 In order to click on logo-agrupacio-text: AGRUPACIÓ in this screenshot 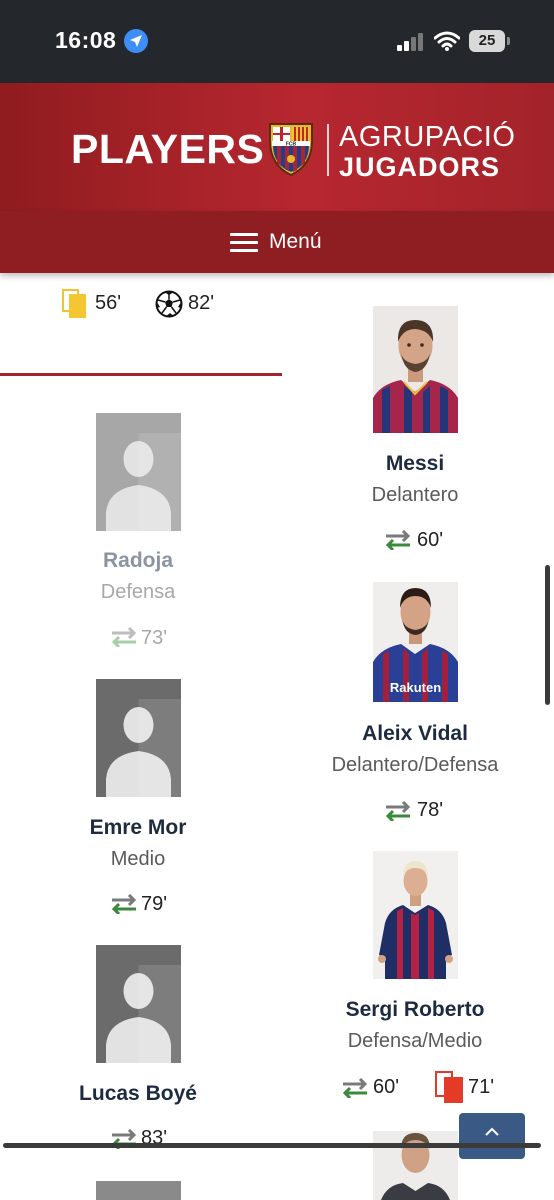, I will do `click(427, 137)`.